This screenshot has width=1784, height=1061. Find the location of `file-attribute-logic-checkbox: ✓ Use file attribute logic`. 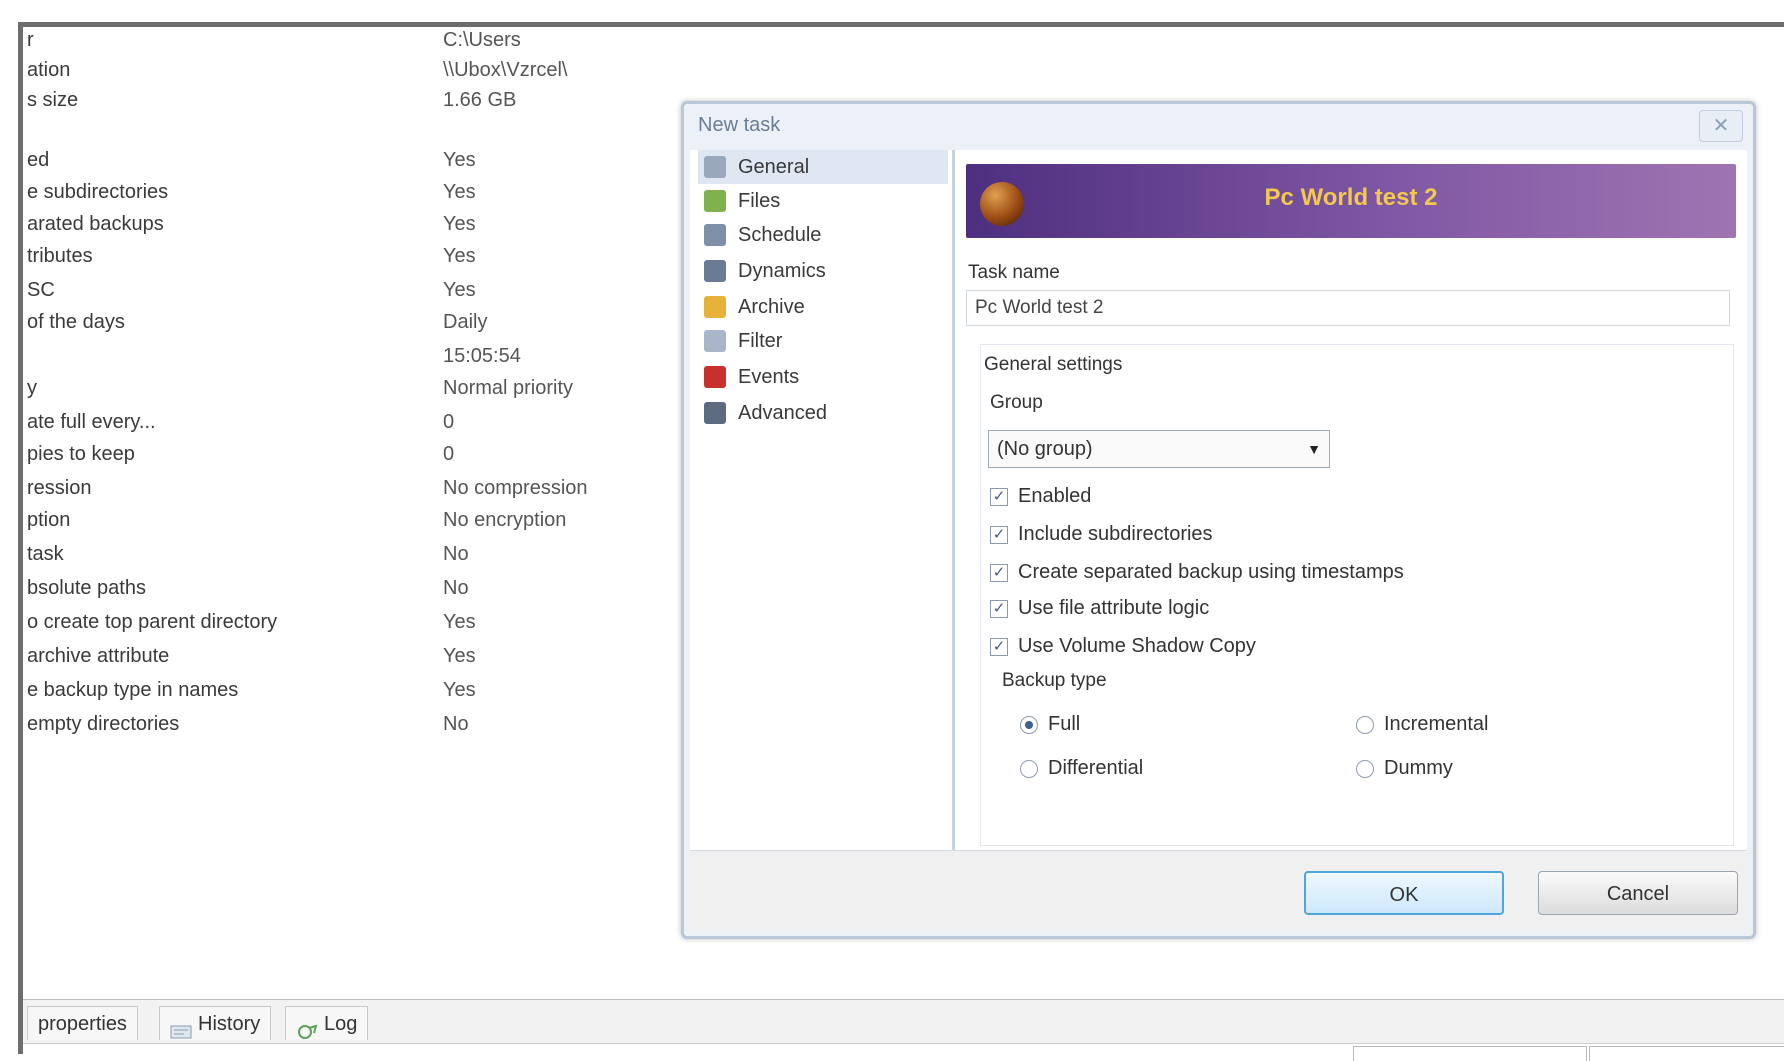

file-attribute-logic-checkbox: ✓ Use file attribute logic is located at coordinates (1099, 608).